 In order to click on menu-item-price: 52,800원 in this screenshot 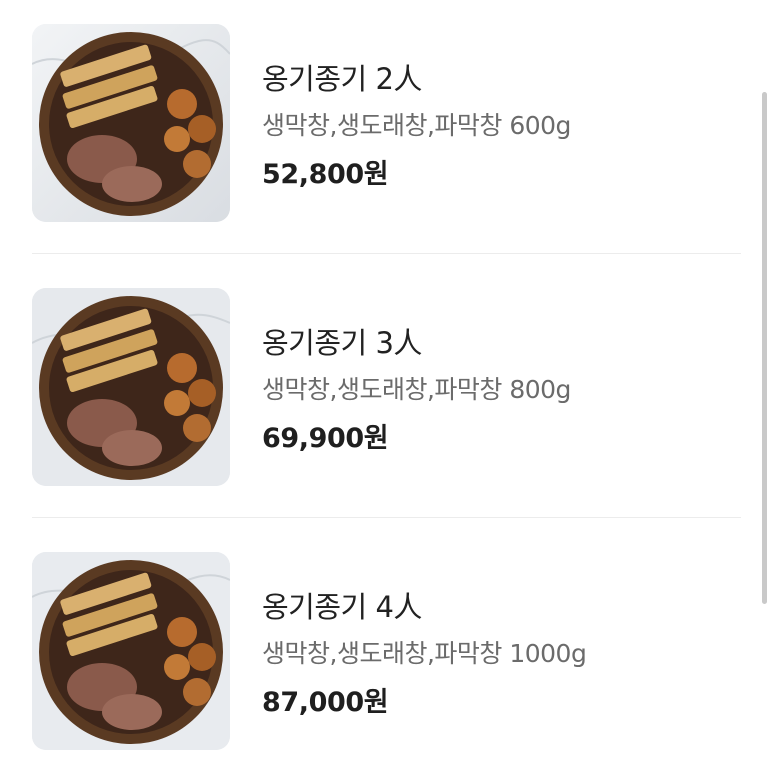, I will do `click(325, 174)`.